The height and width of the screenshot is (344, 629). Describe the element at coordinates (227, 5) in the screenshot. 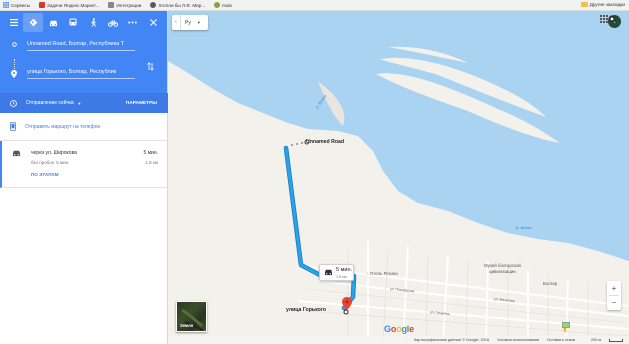

I see `bookmark-label: mais` at that location.